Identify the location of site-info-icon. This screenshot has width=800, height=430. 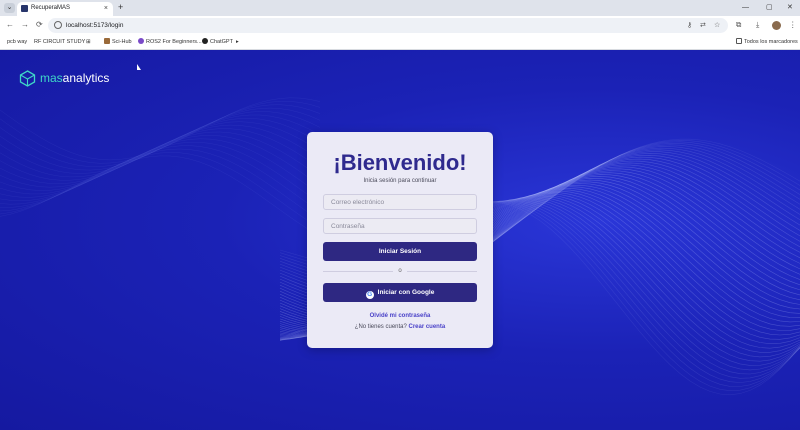
(58, 25).